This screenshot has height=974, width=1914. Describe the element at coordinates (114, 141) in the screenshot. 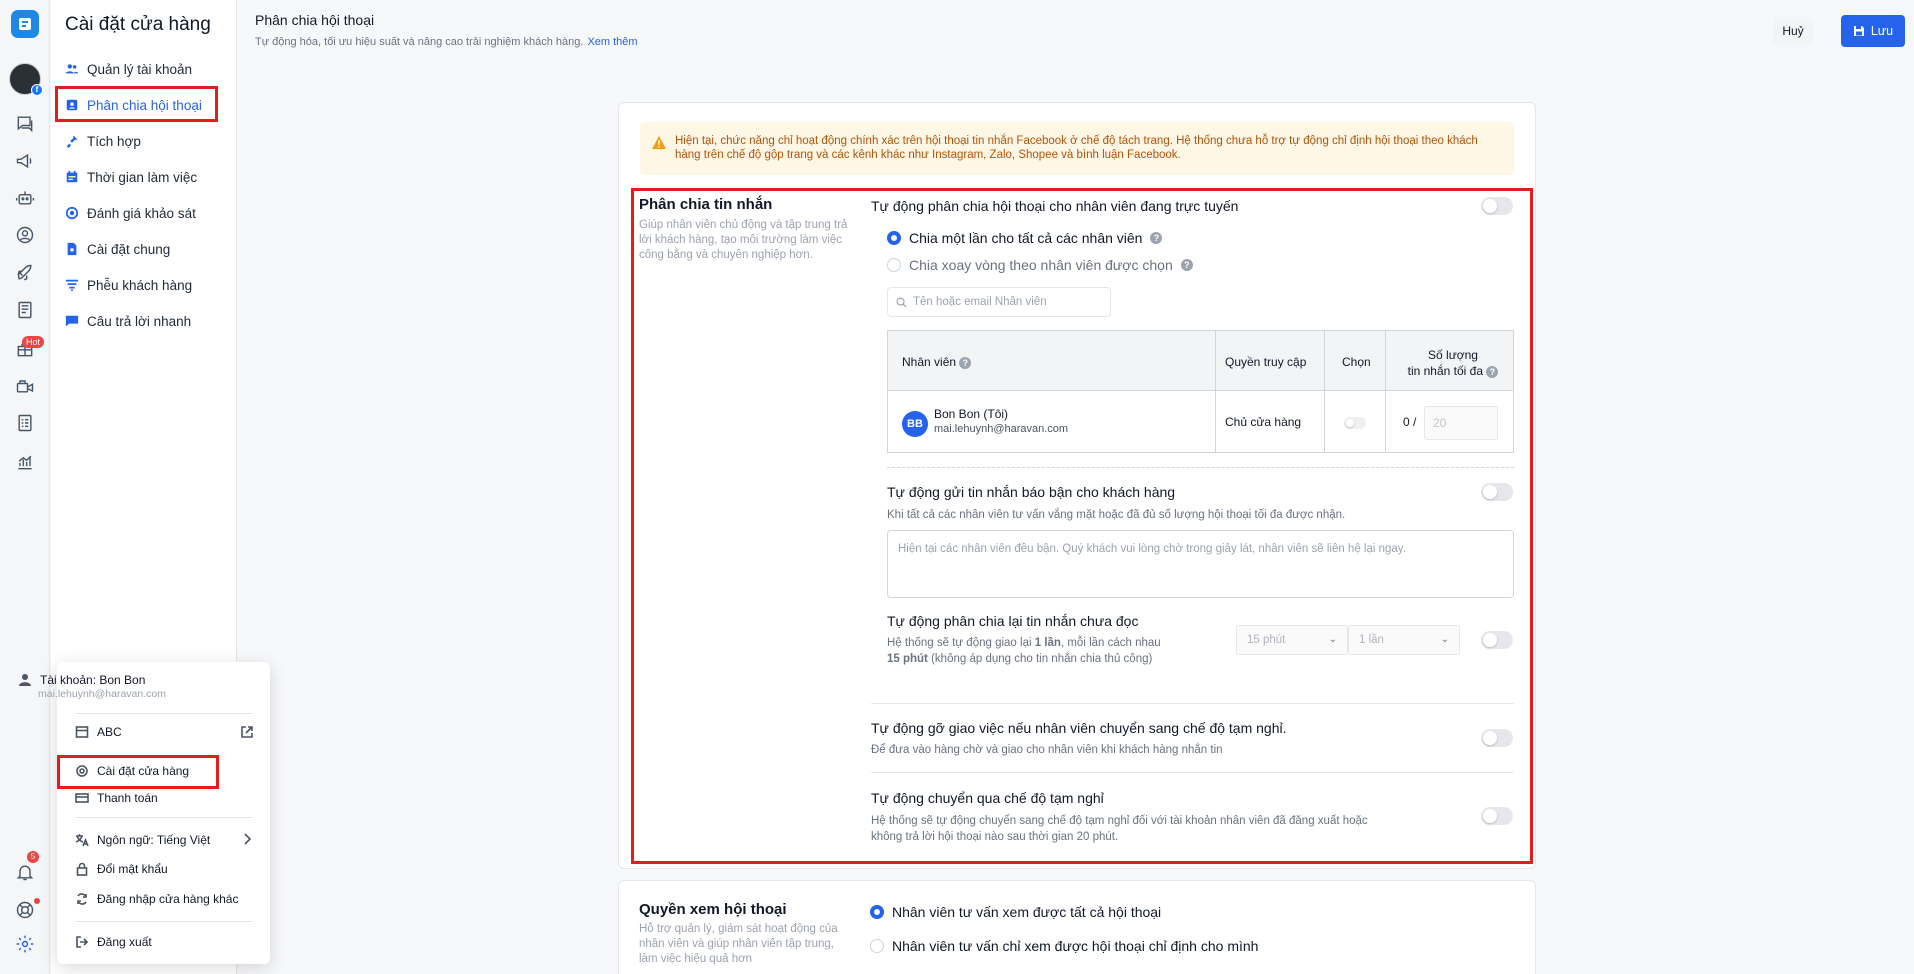

I see `sidebar-item-label: Tích hợp` at that location.